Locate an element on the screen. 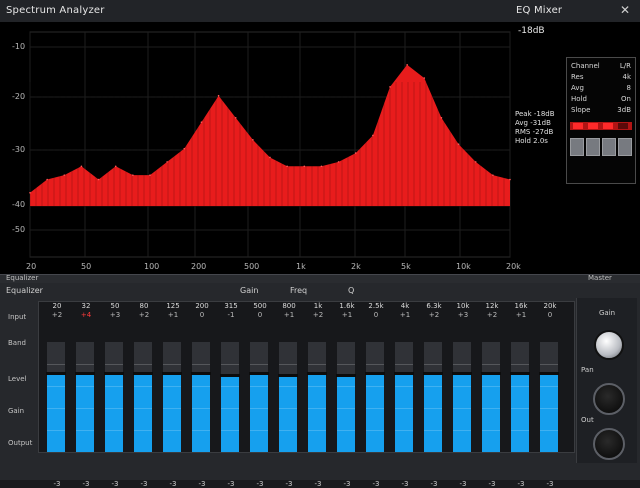  mixer-title: Equalizer is located at coordinates (24, 290).